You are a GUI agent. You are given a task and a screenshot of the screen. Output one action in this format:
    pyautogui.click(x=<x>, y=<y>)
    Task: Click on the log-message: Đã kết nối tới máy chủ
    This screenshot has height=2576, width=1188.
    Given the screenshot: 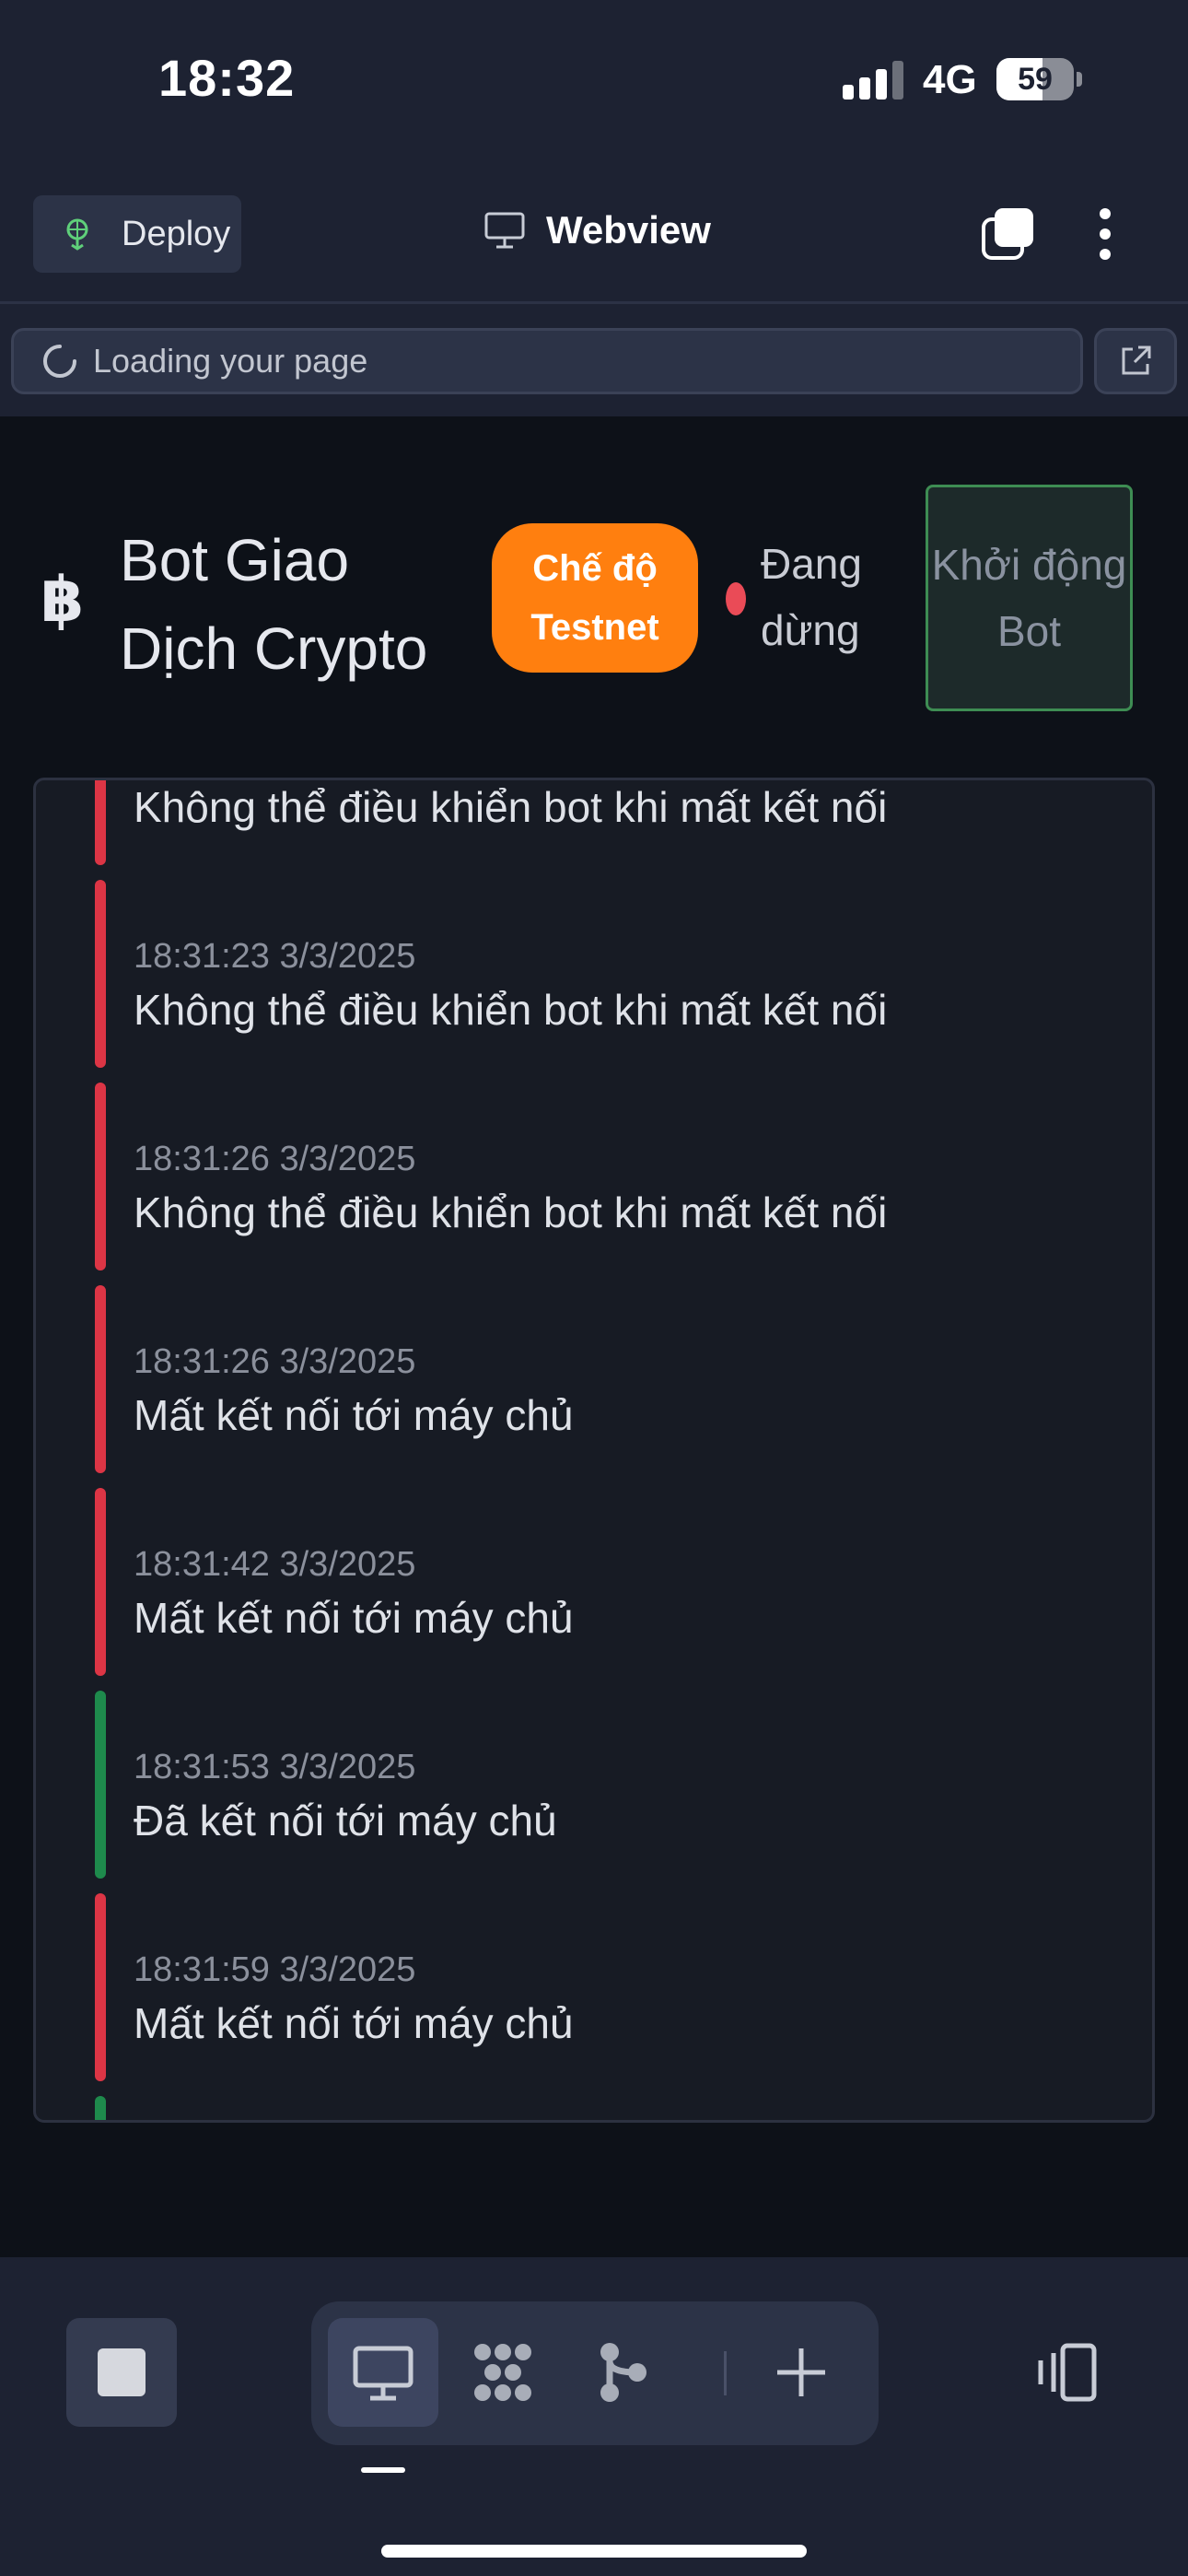 What is the action you would take?
    pyautogui.click(x=345, y=1820)
    